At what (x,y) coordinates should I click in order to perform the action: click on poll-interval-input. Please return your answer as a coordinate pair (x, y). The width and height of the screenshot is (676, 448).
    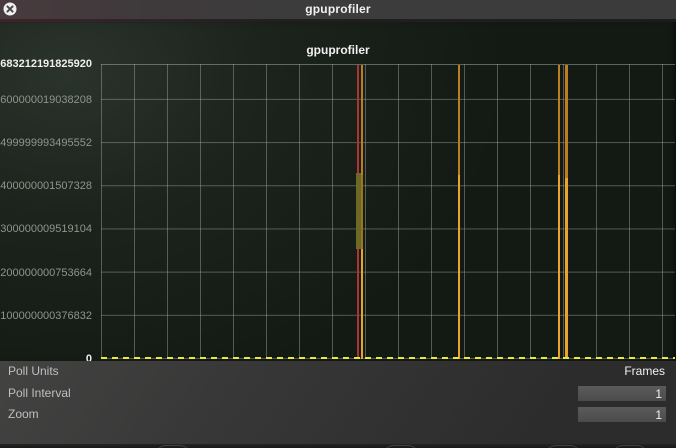
    Looking at the image, I should click on (622, 393).